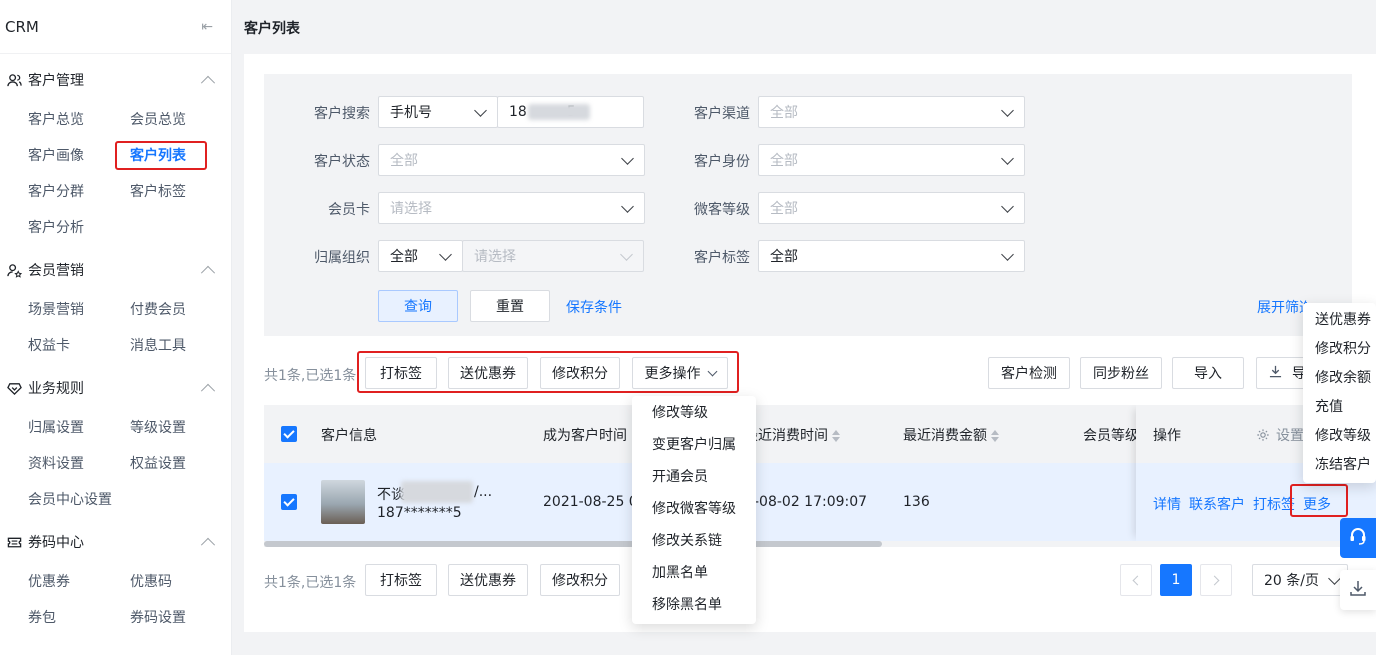  Describe the element at coordinates (792, 435) in the screenshot. I see `header-last-time: 最近消费时间` at that location.